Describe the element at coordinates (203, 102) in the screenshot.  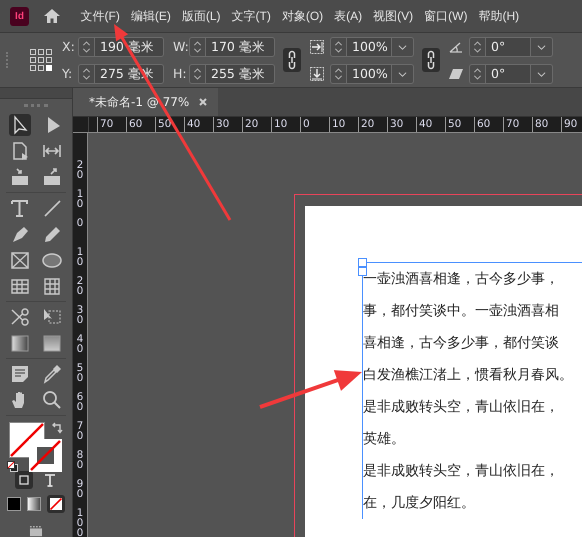
I see `close-icon` at that location.